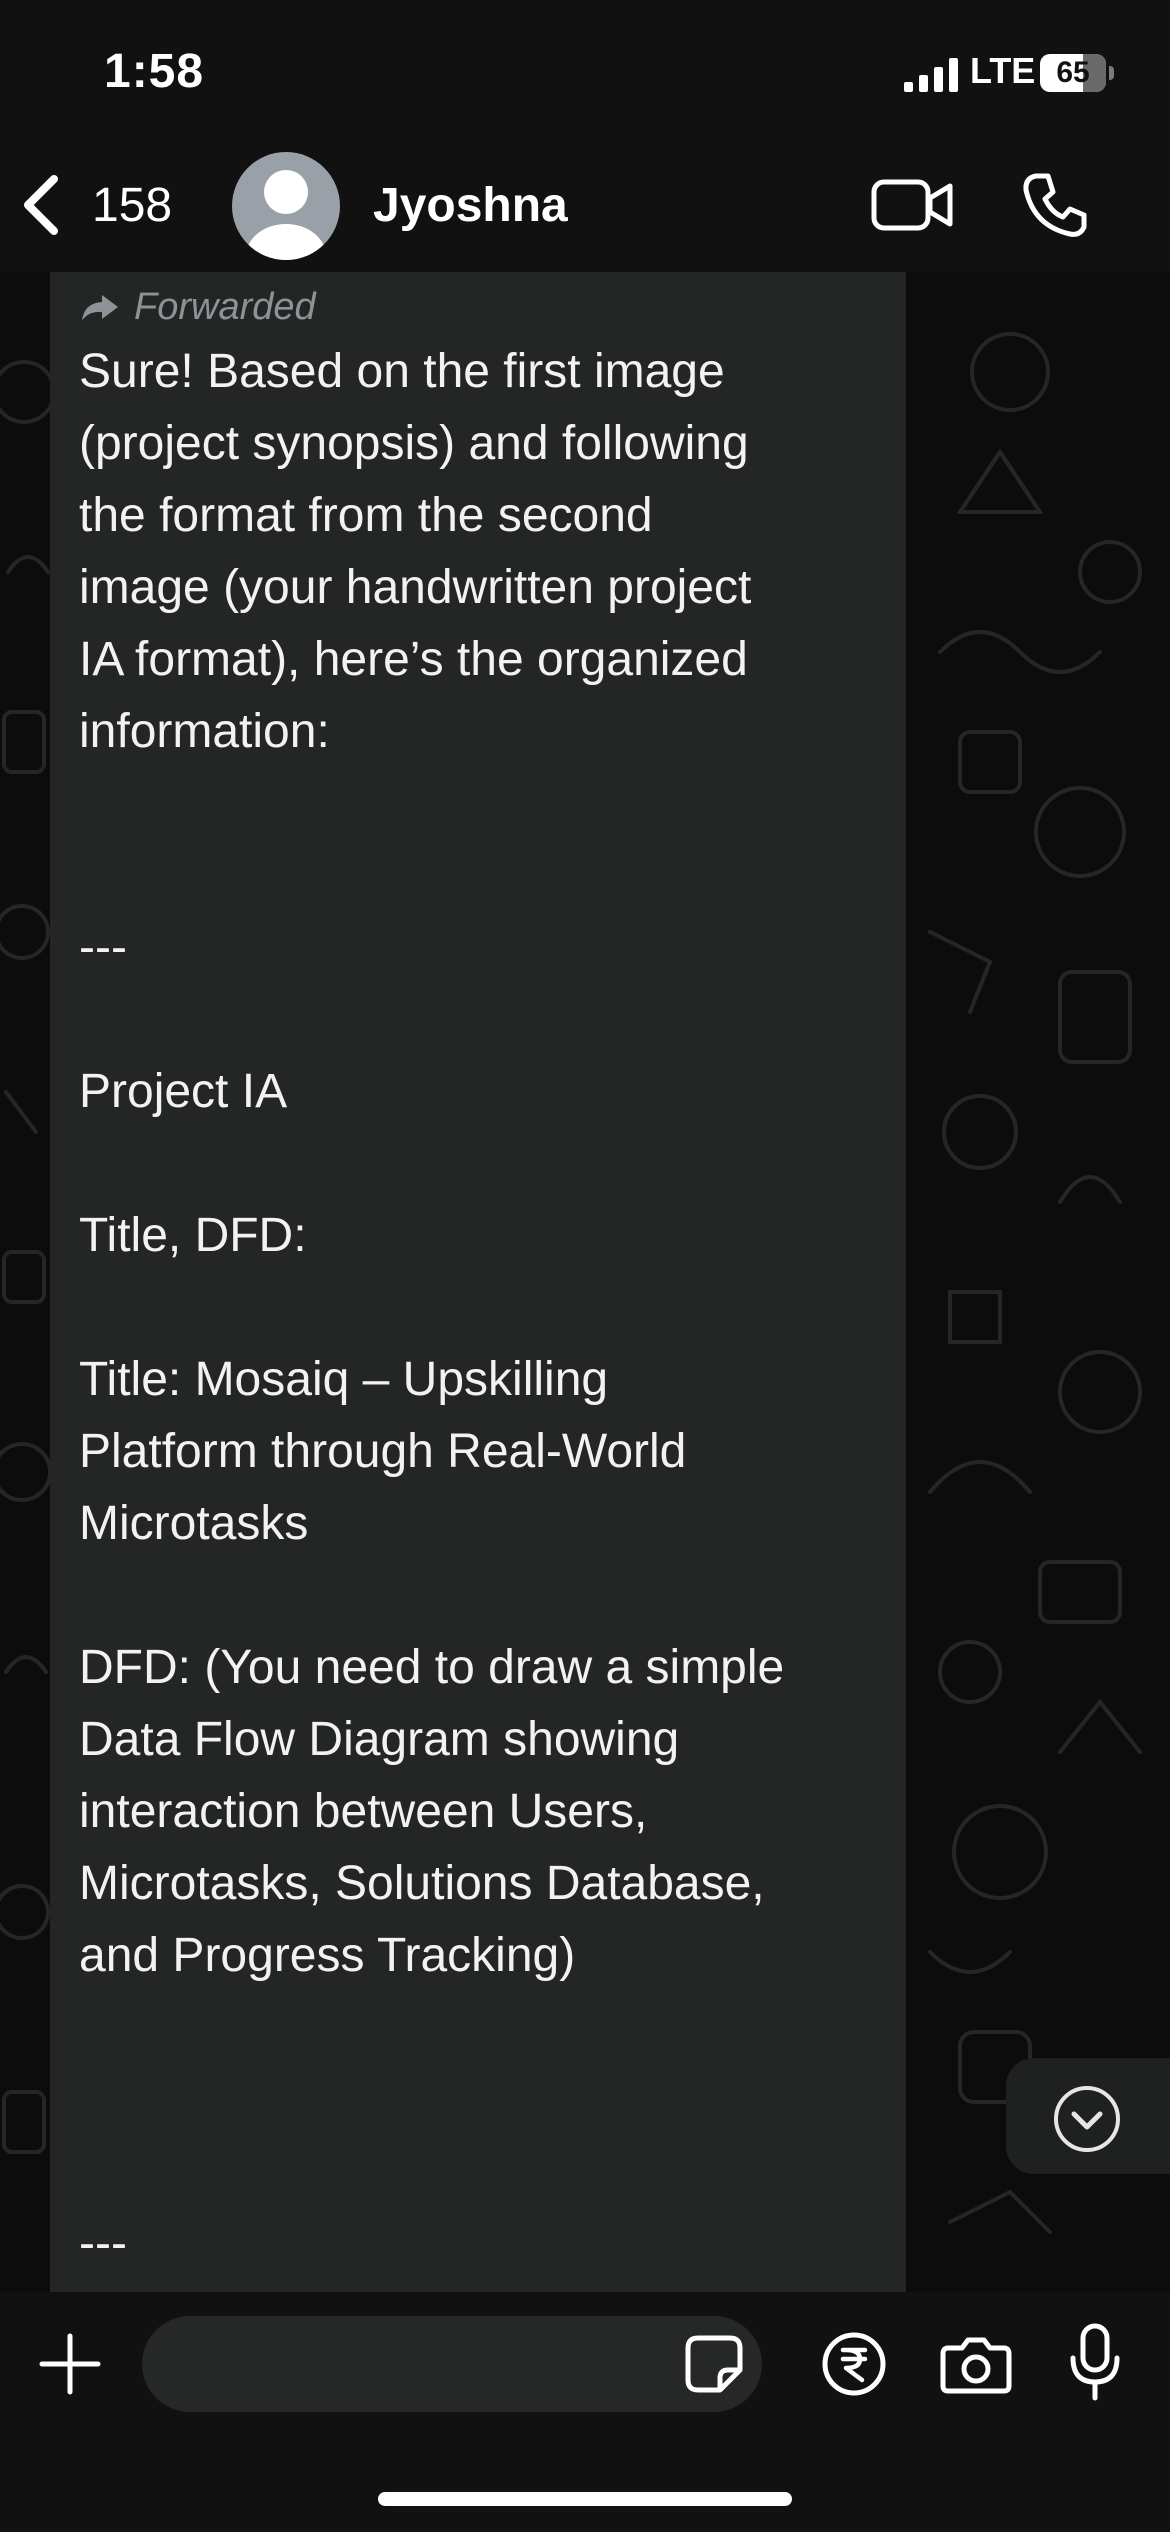 Image resolution: width=1170 pixels, height=2532 pixels. What do you see at coordinates (1073, 72) in the screenshot?
I see `battery-percent: 65` at bounding box center [1073, 72].